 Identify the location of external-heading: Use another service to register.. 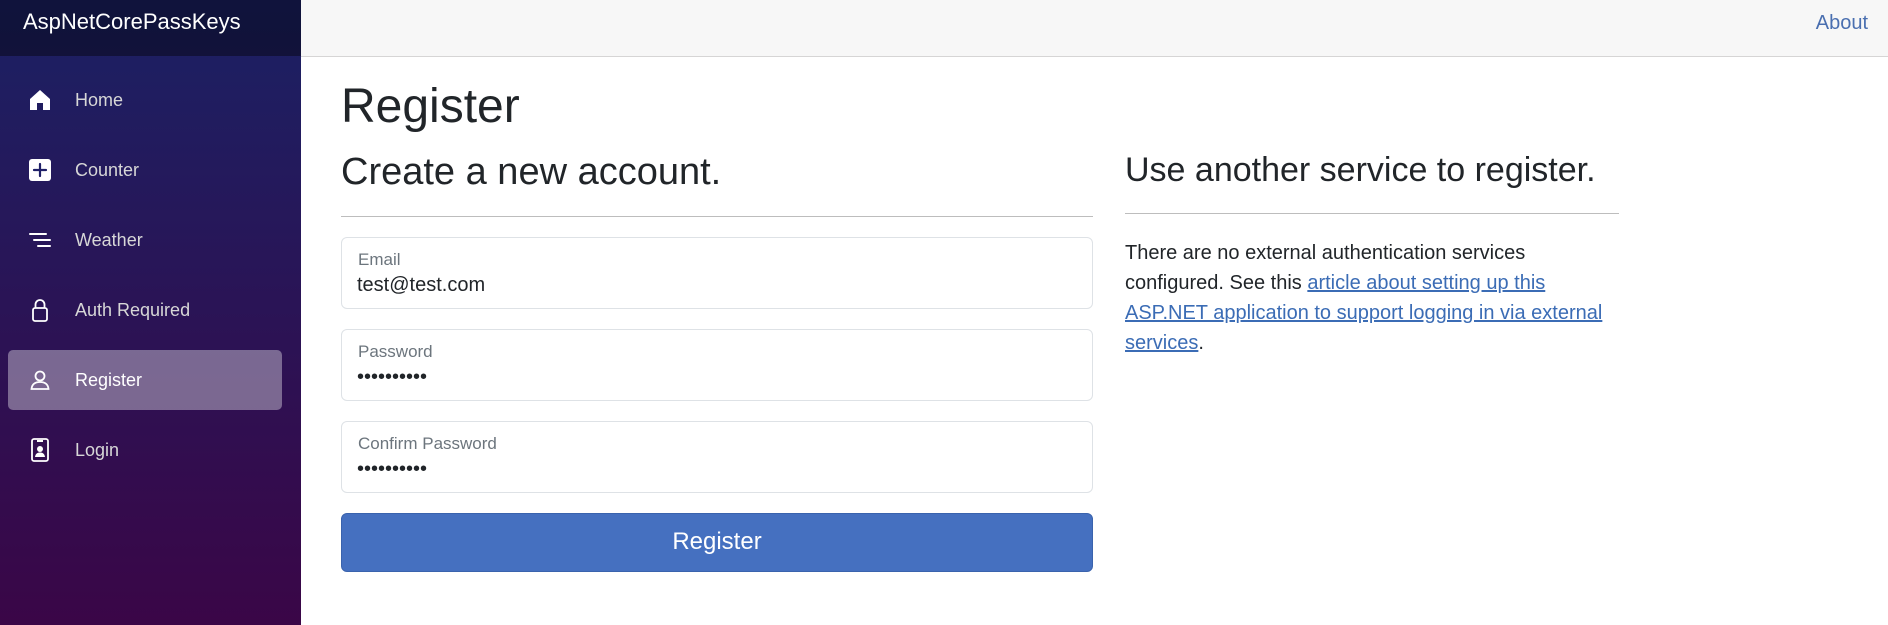
(1360, 170).